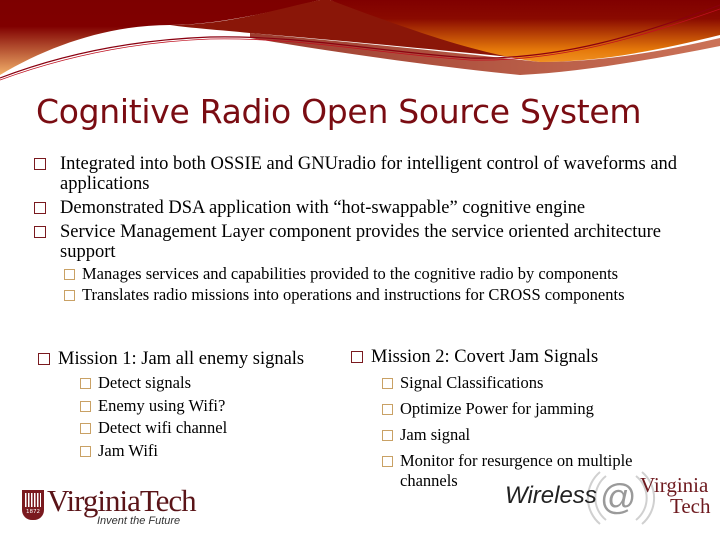  What do you see at coordinates (33, 512) in the screenshot?
I see `vt-shield-year: 1872` at bounding box center [33, 512].